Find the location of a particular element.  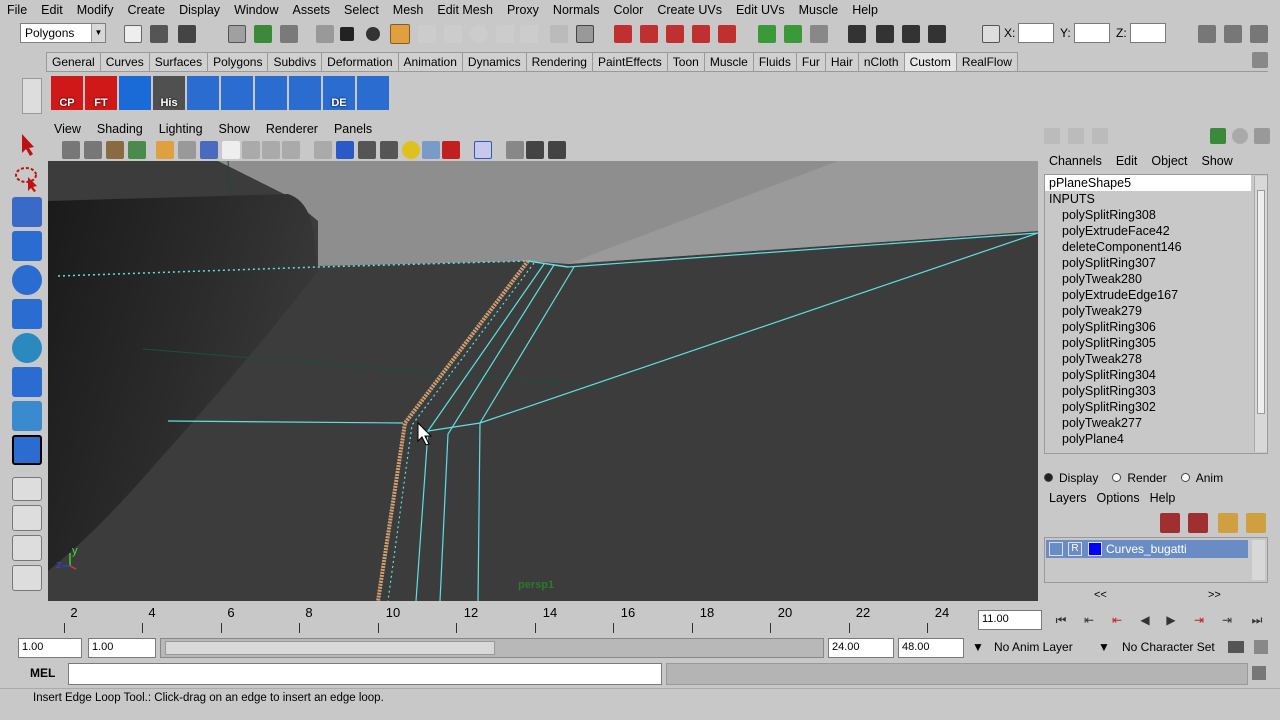

layer-editor-tab-icon is located at coordinates (1076, 136).